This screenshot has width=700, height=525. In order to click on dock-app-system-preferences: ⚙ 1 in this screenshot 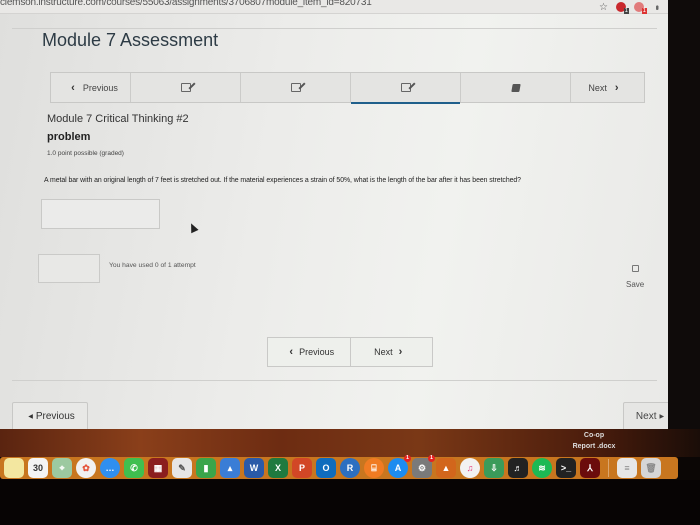, I will do `click(423, 466)`.